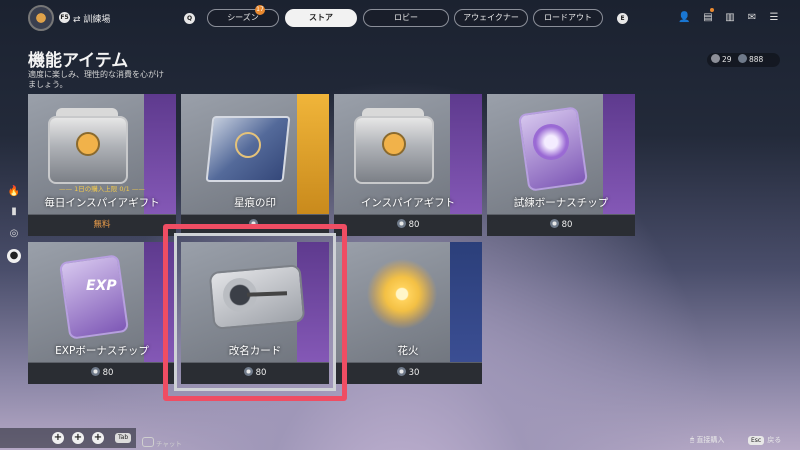  What do you see at coordinates (148, 442) in the screenshot?
I see `enter-key-icon` at bounding box center [148, 442].